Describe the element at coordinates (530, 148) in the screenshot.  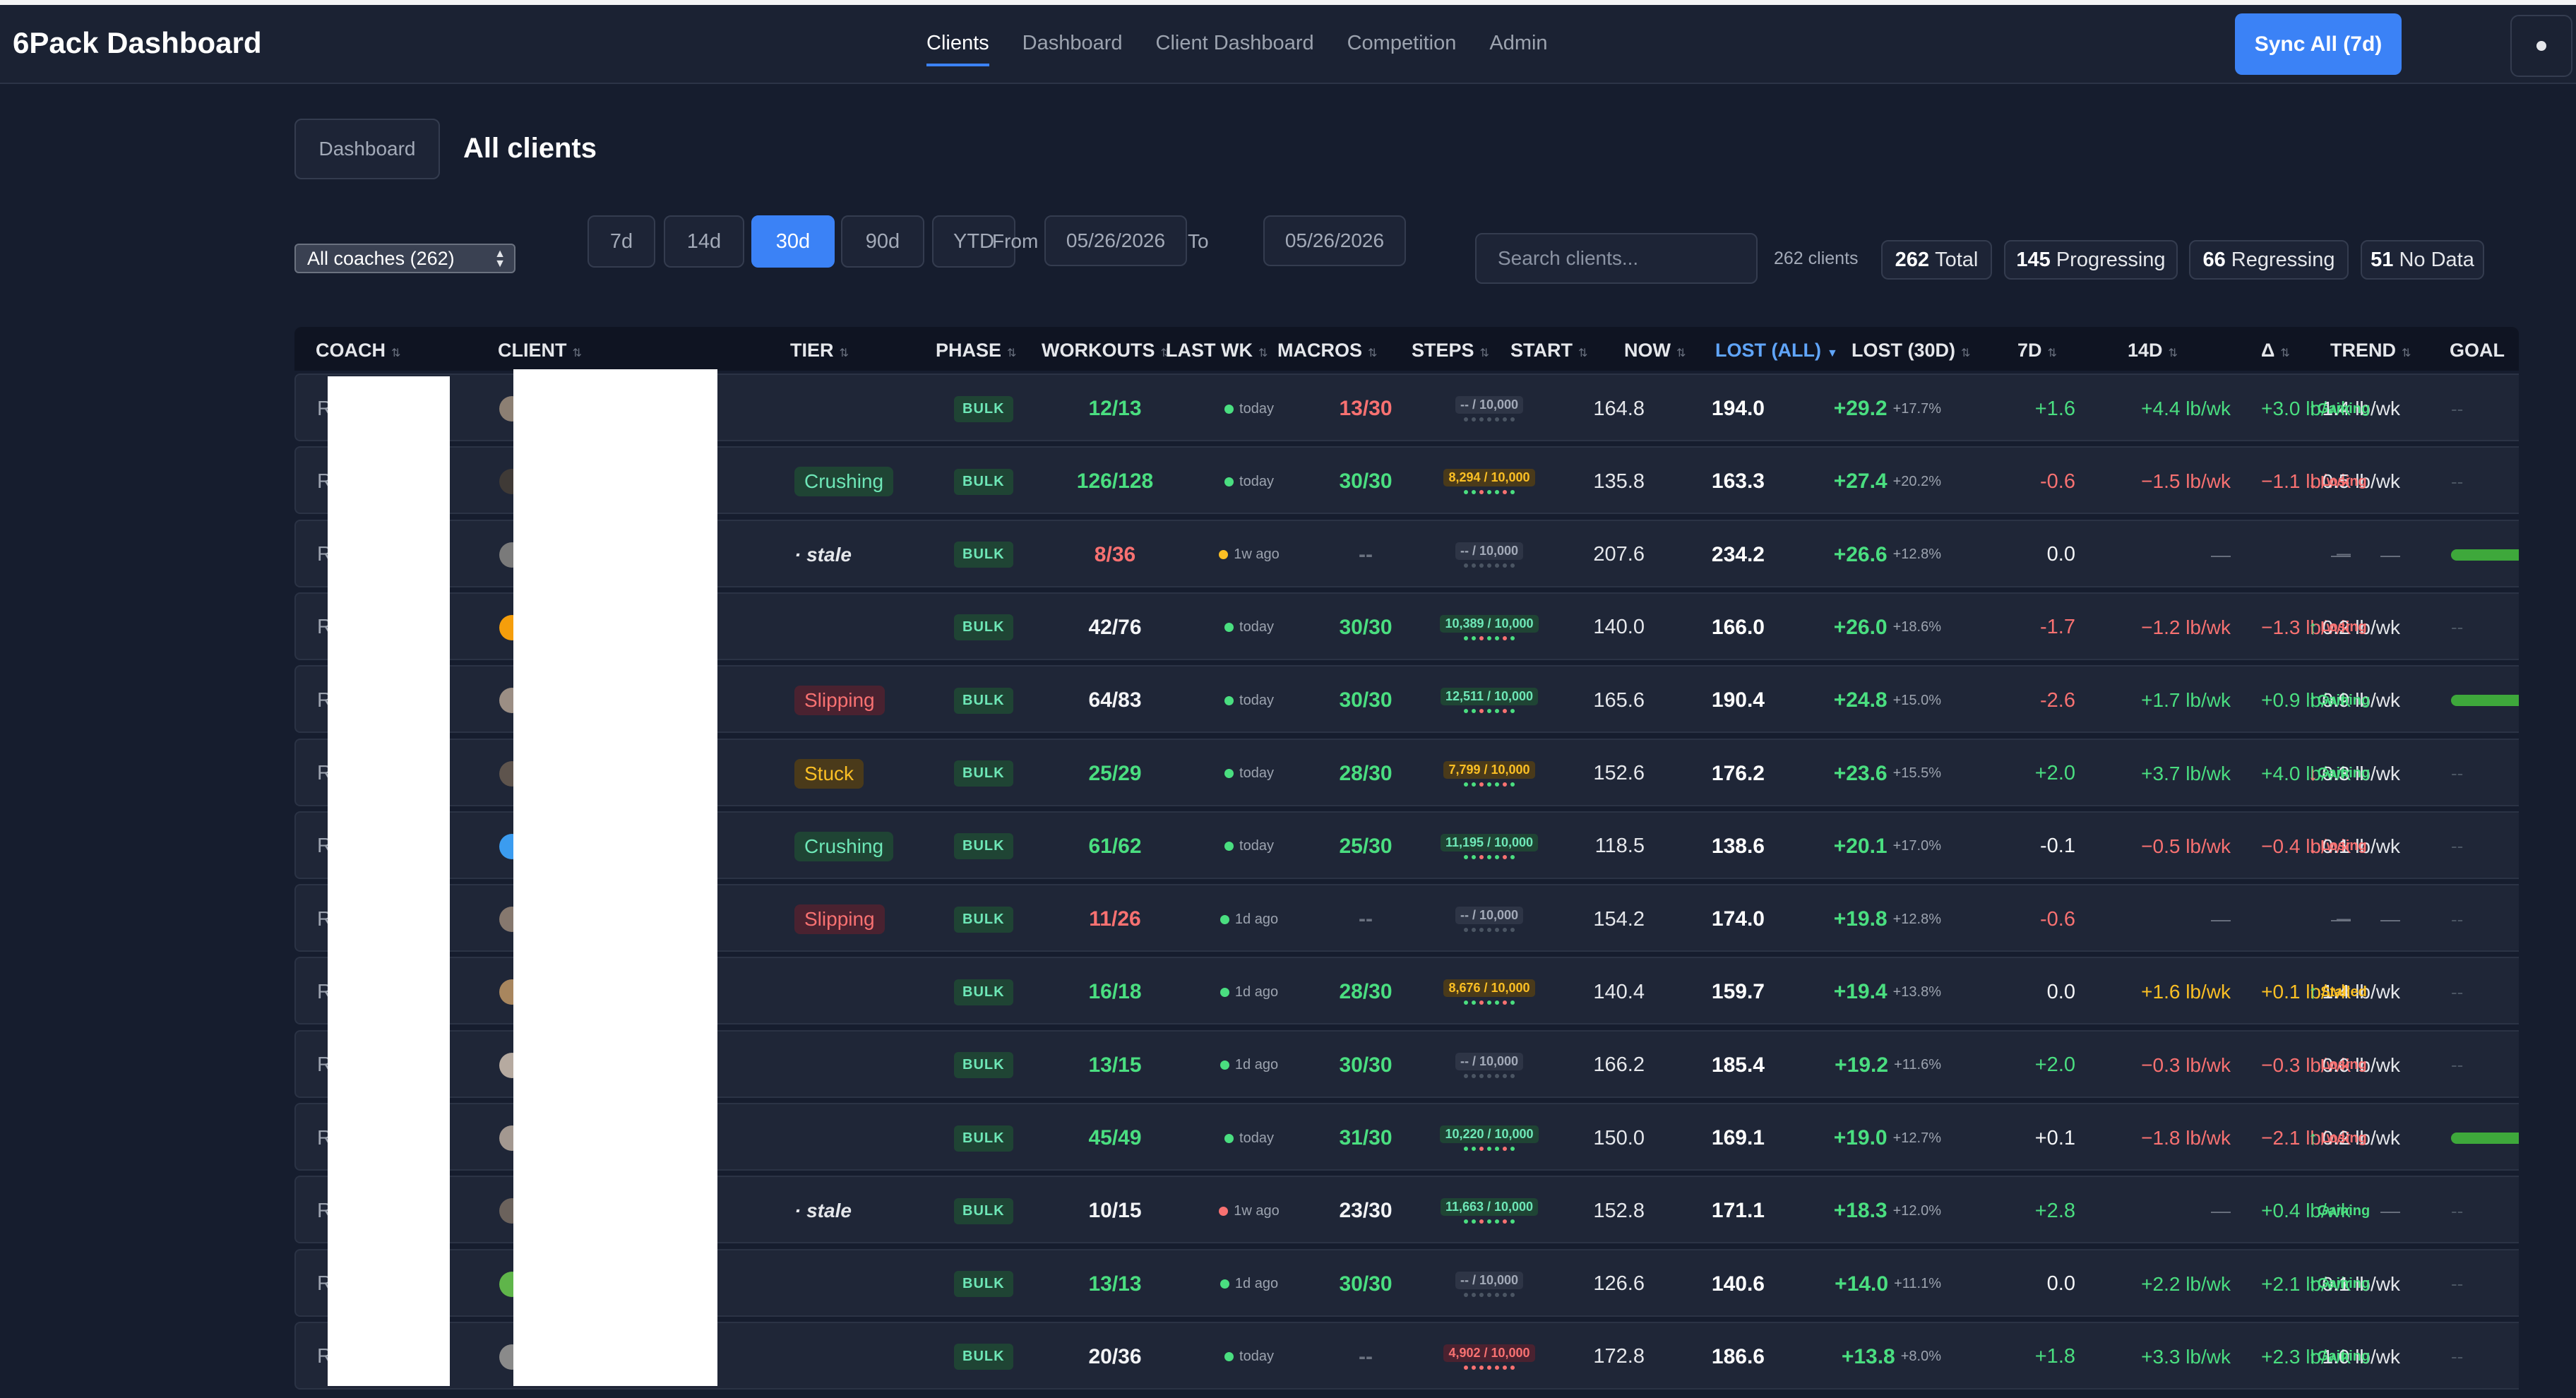
I see `page-title: All clients` at that location.